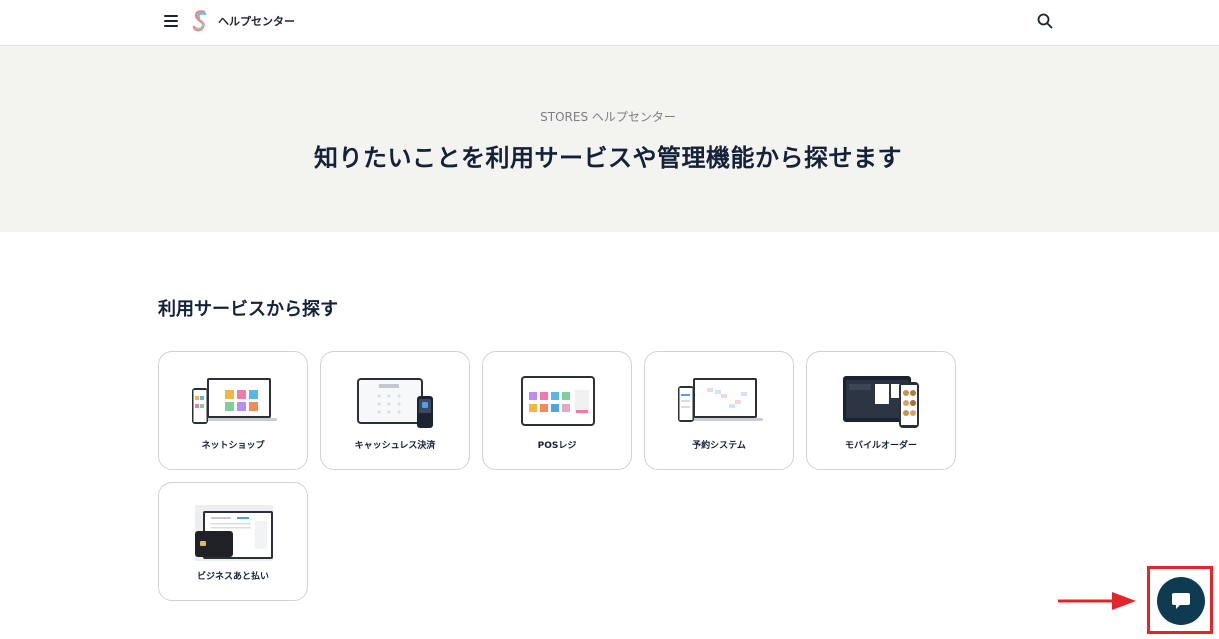 Image resolution: width=1219 pixels, height=639 pixels. What do you see at coordinates (719, 446) in the screenshot?
I see `service-card-label: 予約システム` at bounding box center [719, 446].